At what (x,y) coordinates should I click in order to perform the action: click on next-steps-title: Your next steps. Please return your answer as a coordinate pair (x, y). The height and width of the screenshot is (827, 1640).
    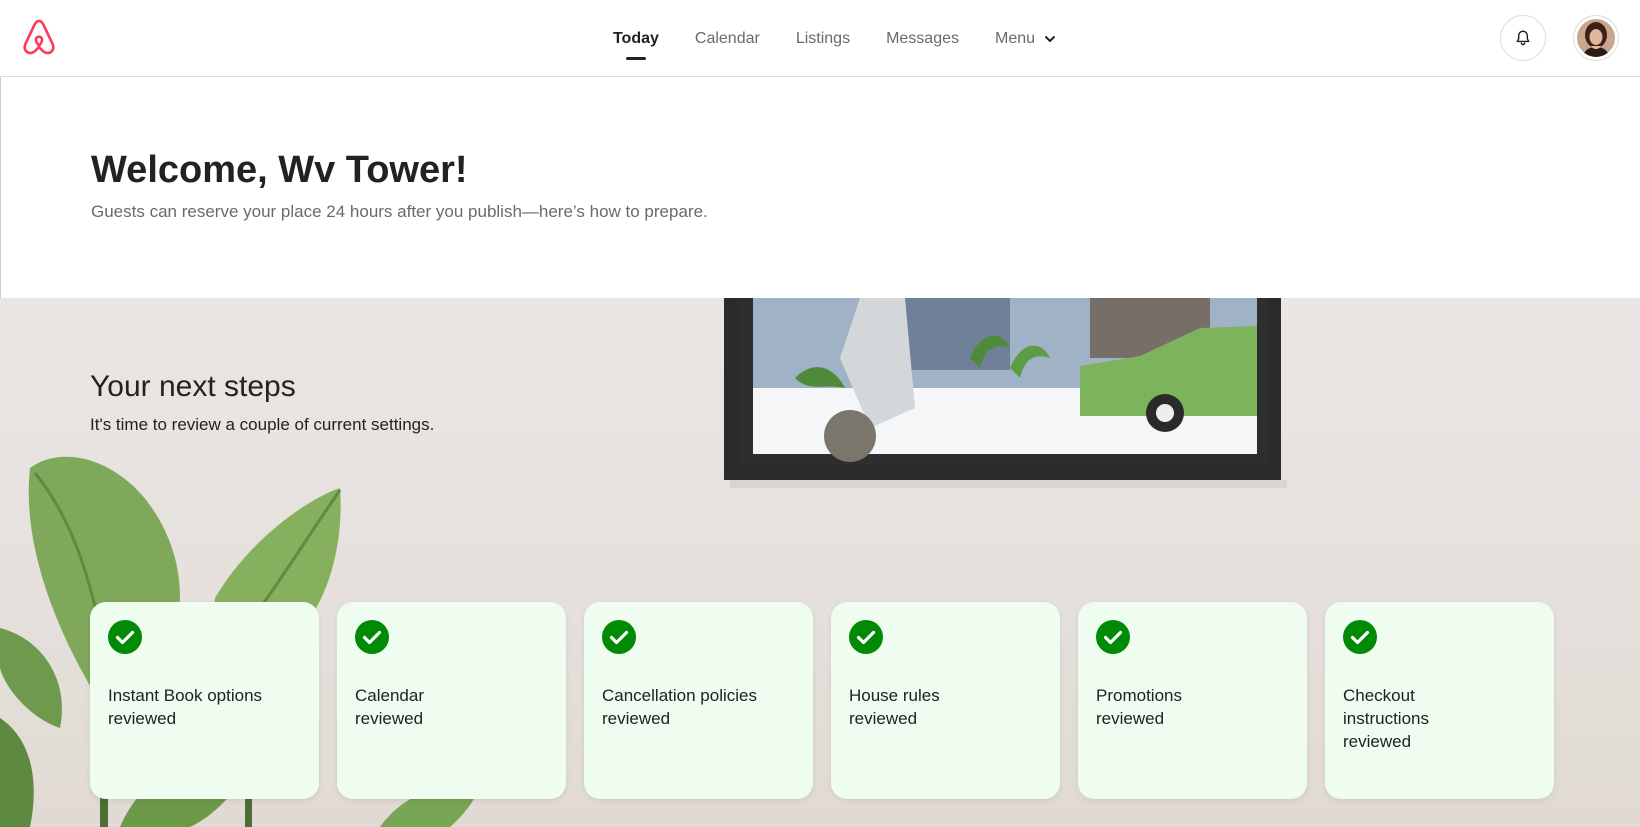
    Looking at the image, I should click on (193, 386).